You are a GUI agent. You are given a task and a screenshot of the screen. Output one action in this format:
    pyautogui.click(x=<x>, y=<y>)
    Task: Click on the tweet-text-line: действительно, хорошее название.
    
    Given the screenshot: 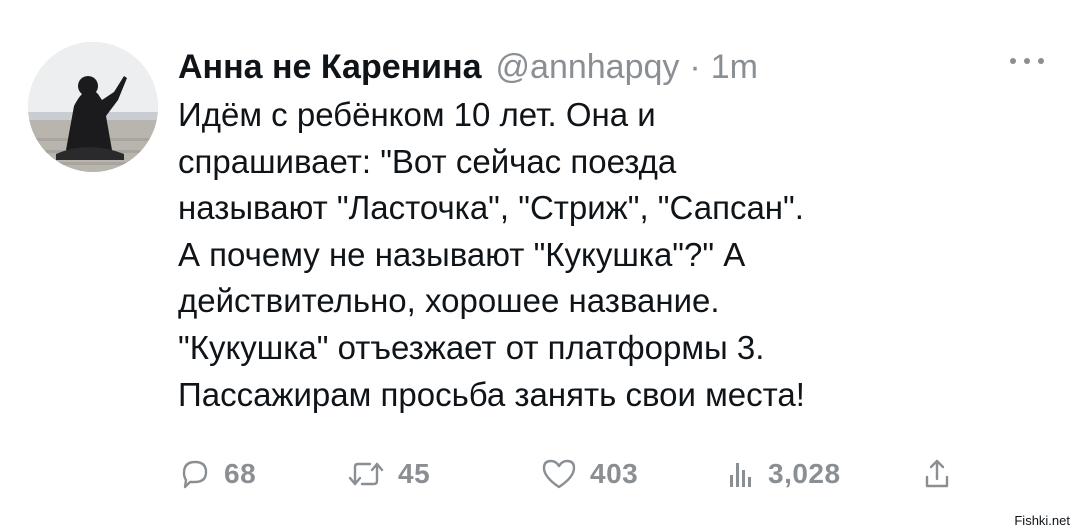 What is the action you would take?
    pyautogui.click(x=449, y=301)
    